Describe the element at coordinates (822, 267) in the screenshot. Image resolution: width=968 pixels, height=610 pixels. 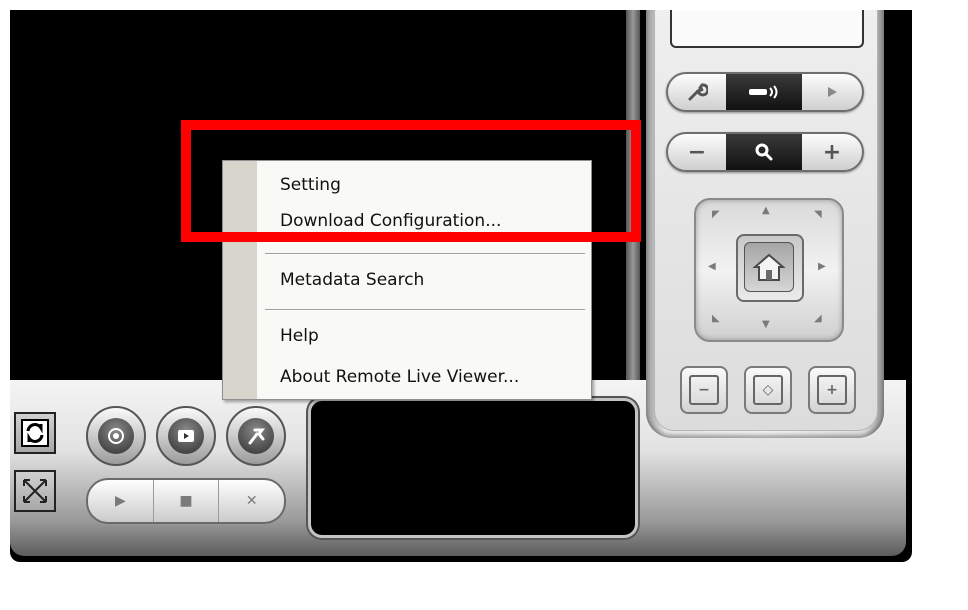
I see `pan-right-arrow: ▶` at that location.